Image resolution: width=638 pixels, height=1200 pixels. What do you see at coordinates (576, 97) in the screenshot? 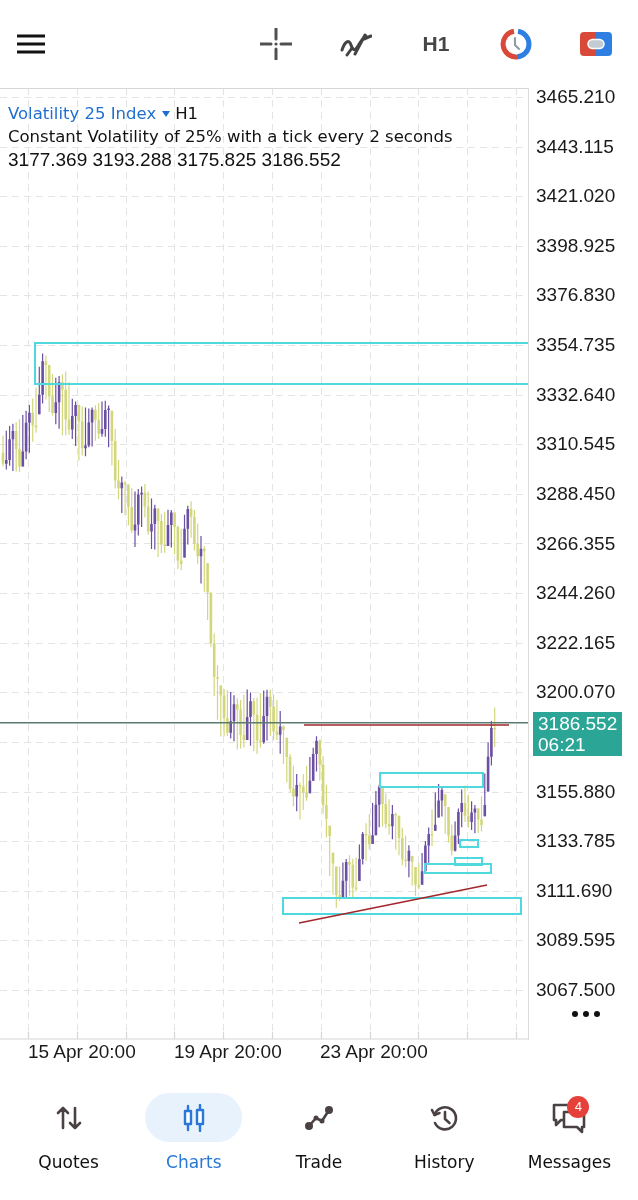
I see `price-label: 3465.210` at bounding box center [576, 97].